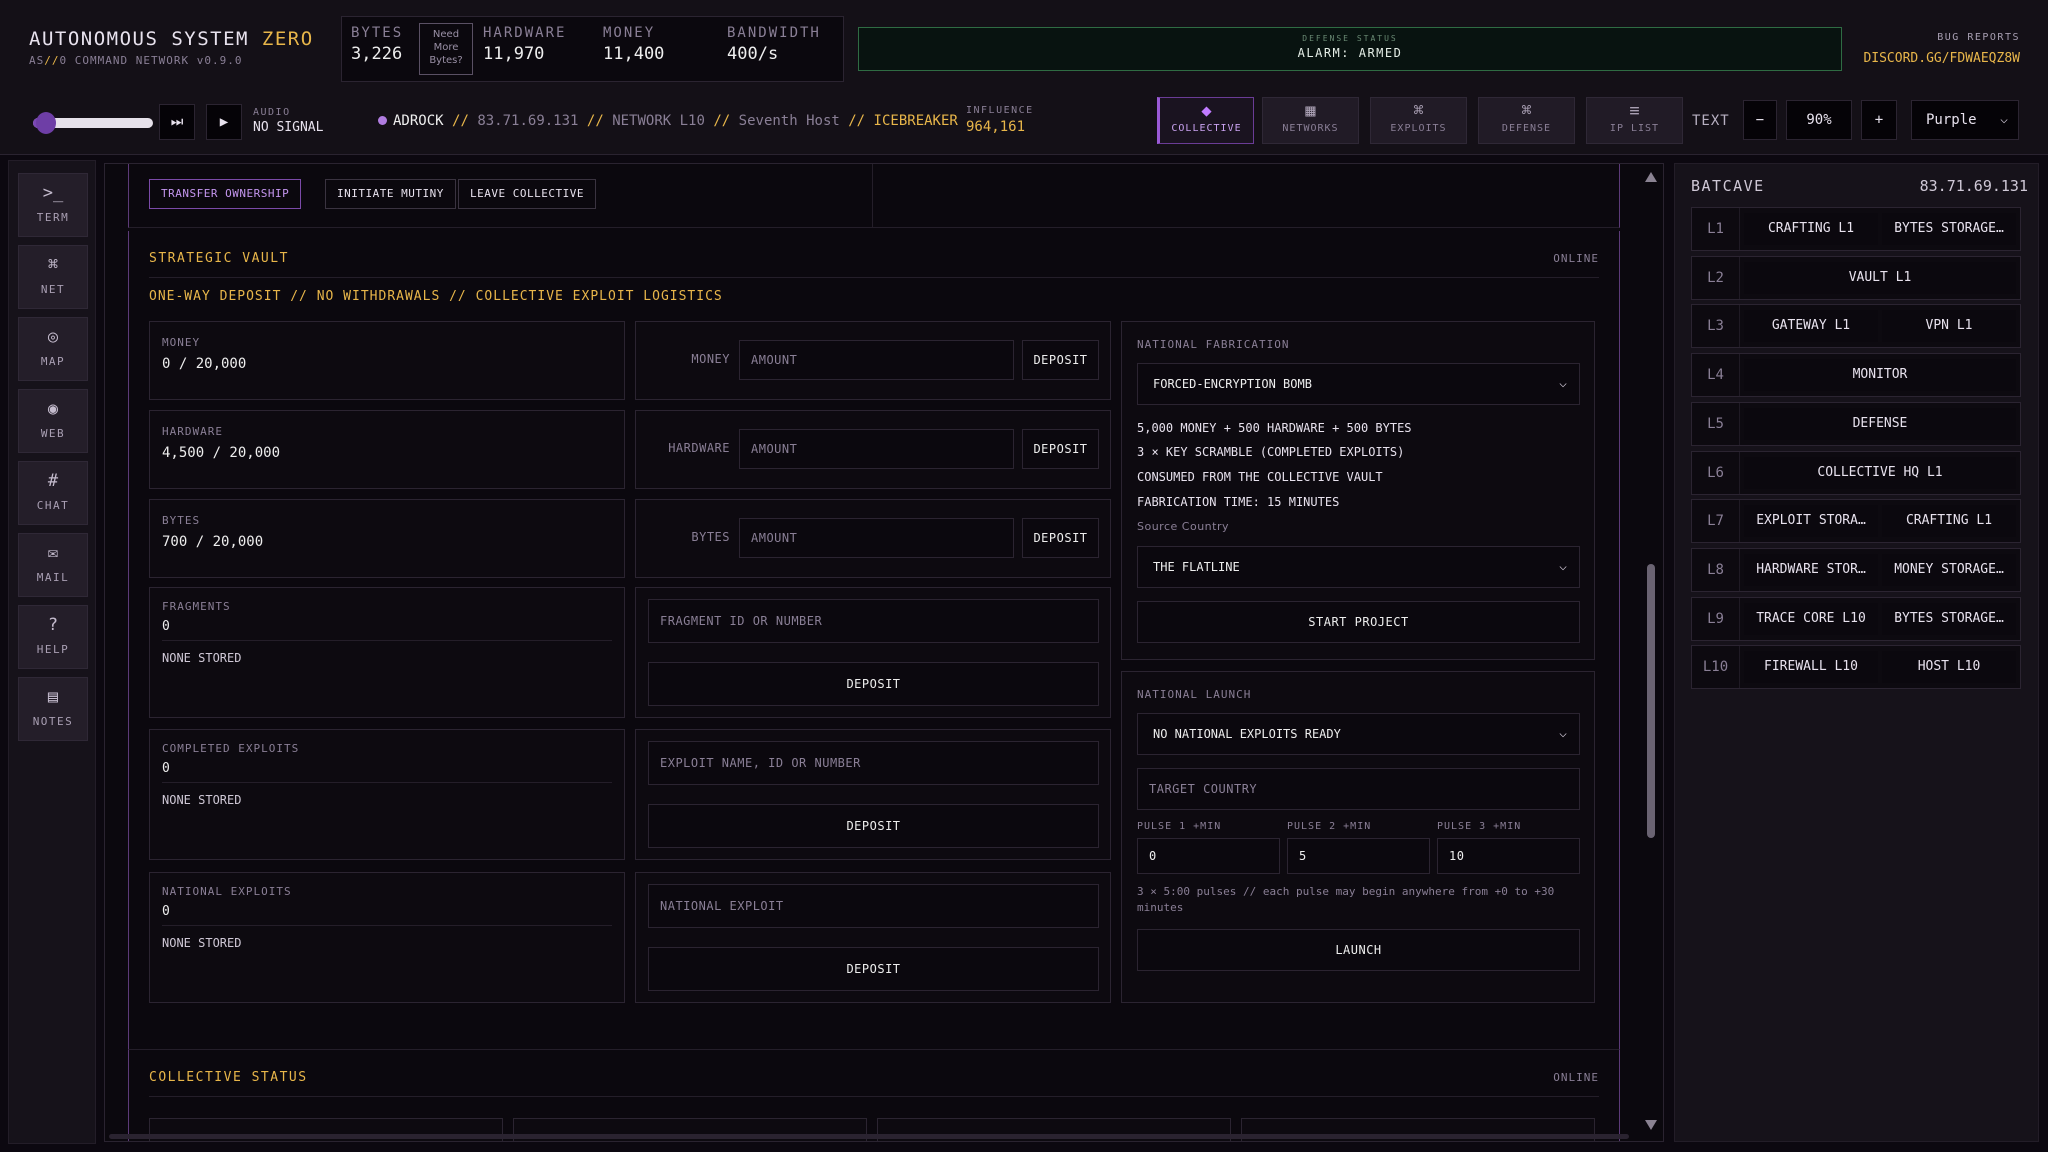 The height and width of the screenshot is (1152, 2048). I want to click on text-decrease-button: −, so click(1760, 120).